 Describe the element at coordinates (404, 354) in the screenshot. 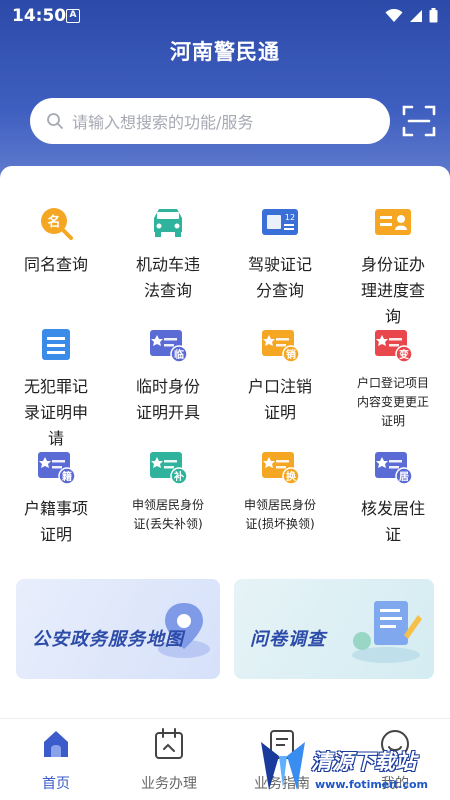

I see `svg-text: 变` at that location.